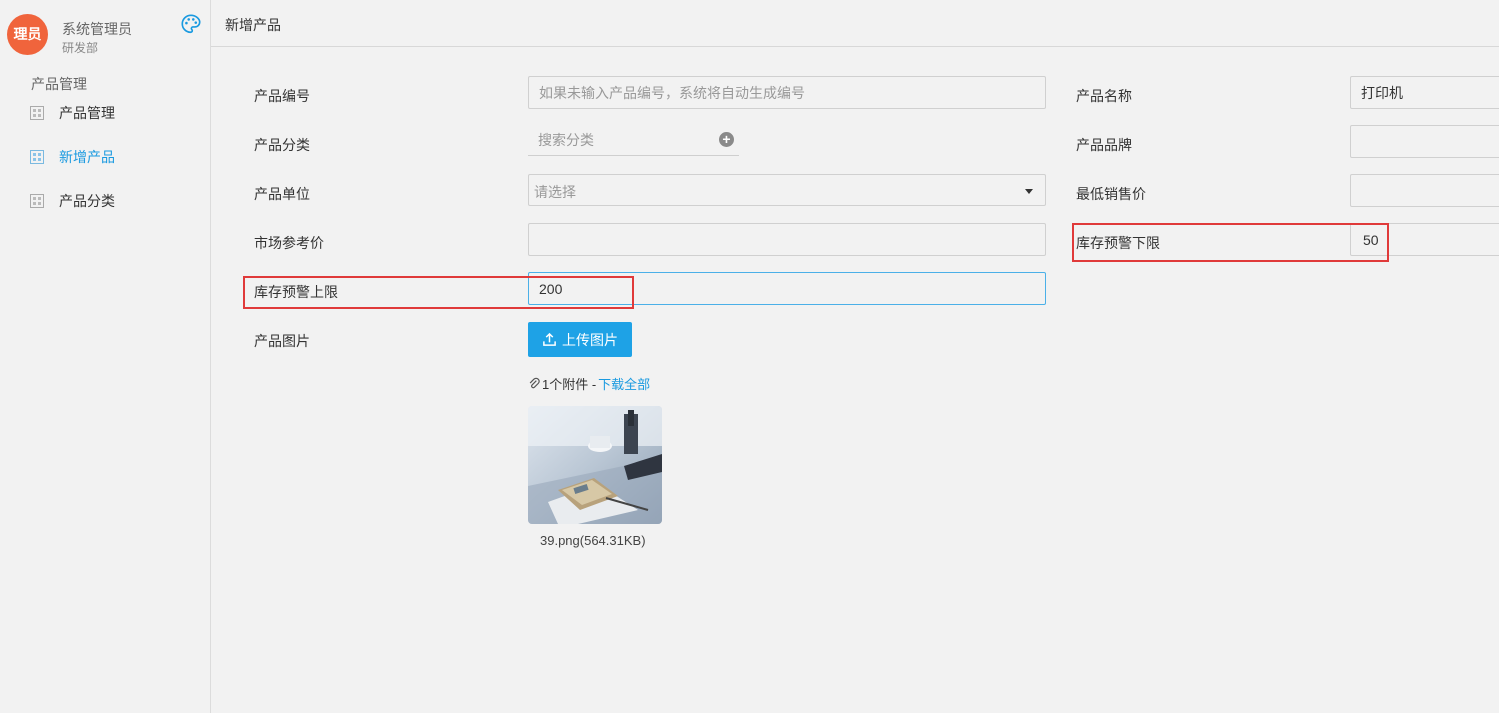 This screenshot has height=713, width=1499. What do you see at coordinates (726, 139) in the screenshot?
I see `add-category-icon: +` at bounding box center [726, 139].